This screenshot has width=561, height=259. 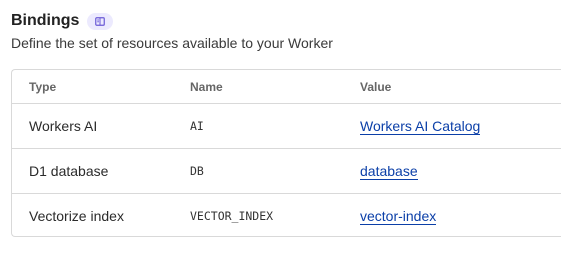 What do you see at coordinates (69, 171) in the screenshot?
I see `binding-type: D1 database` at bounding box center [69, 171].